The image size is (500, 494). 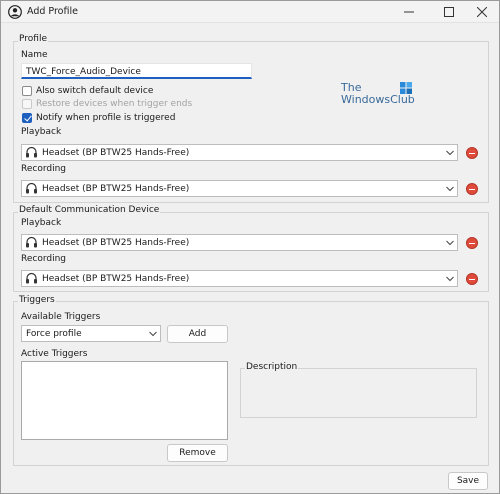 I want to click on remove-communication-recording-button, so click(x=472, y=279).